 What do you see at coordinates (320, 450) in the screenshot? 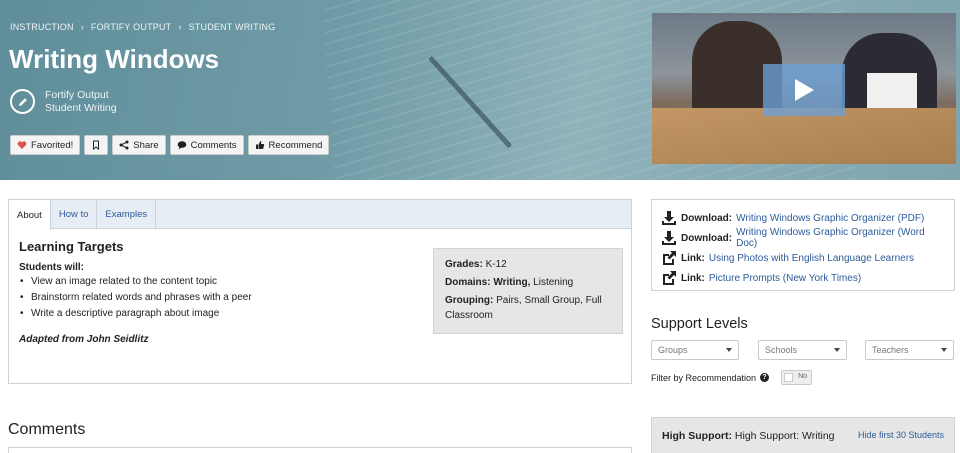
I see `comments-box` at bounding box center [320, 450].